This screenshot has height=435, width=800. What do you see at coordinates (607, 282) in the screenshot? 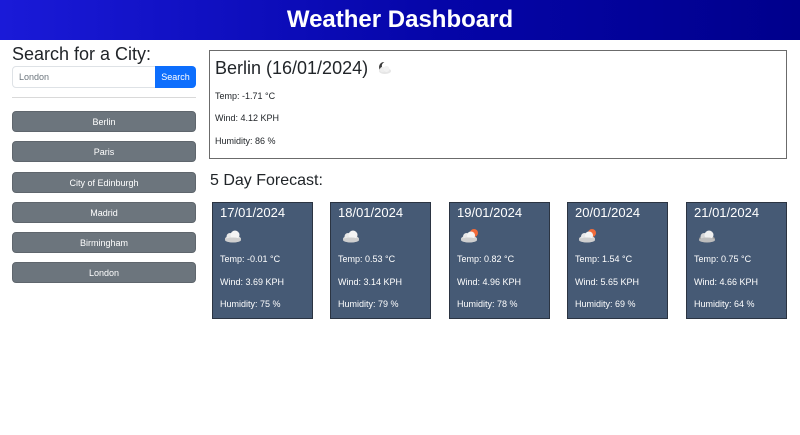
I see `forecast-wind: Wind: 5.65 KPH` at bounding box center [607, 282].